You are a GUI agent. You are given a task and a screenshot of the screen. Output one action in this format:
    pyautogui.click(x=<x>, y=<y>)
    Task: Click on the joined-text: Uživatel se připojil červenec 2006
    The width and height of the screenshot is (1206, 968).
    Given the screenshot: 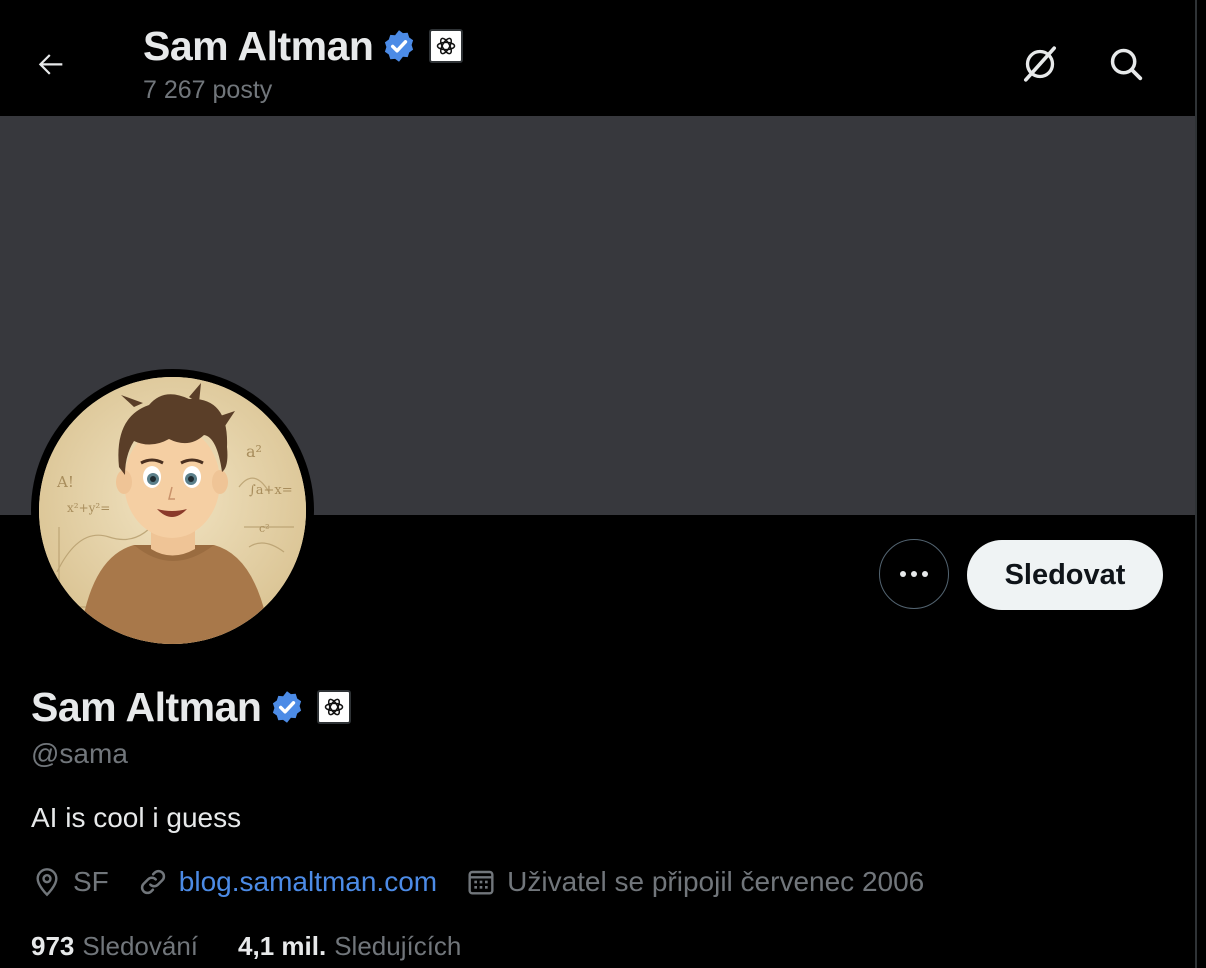 What is the action you would take?
    pyautogui.click(x=716, y=881)
    